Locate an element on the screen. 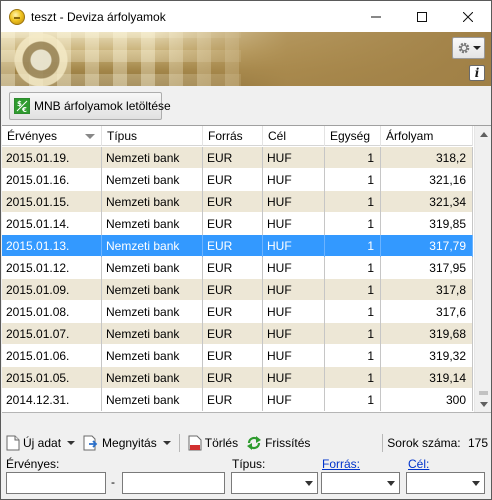  cell-rate: 317,8 is located at coordinates (427, 290).